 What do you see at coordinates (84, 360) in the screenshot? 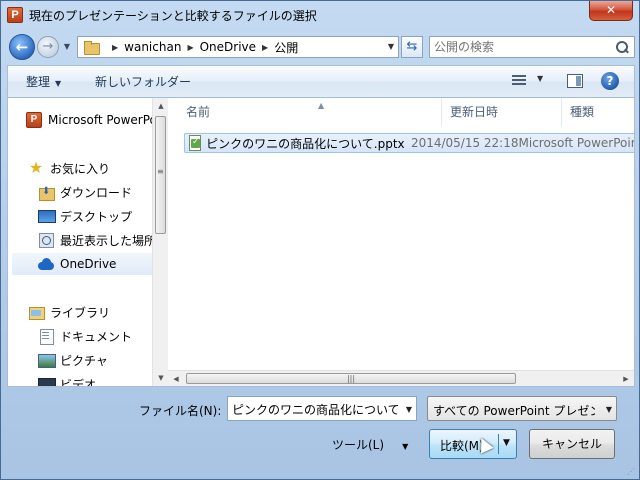
I see `nav-item-label: ピクチャ` at bounding box center [84, 360].